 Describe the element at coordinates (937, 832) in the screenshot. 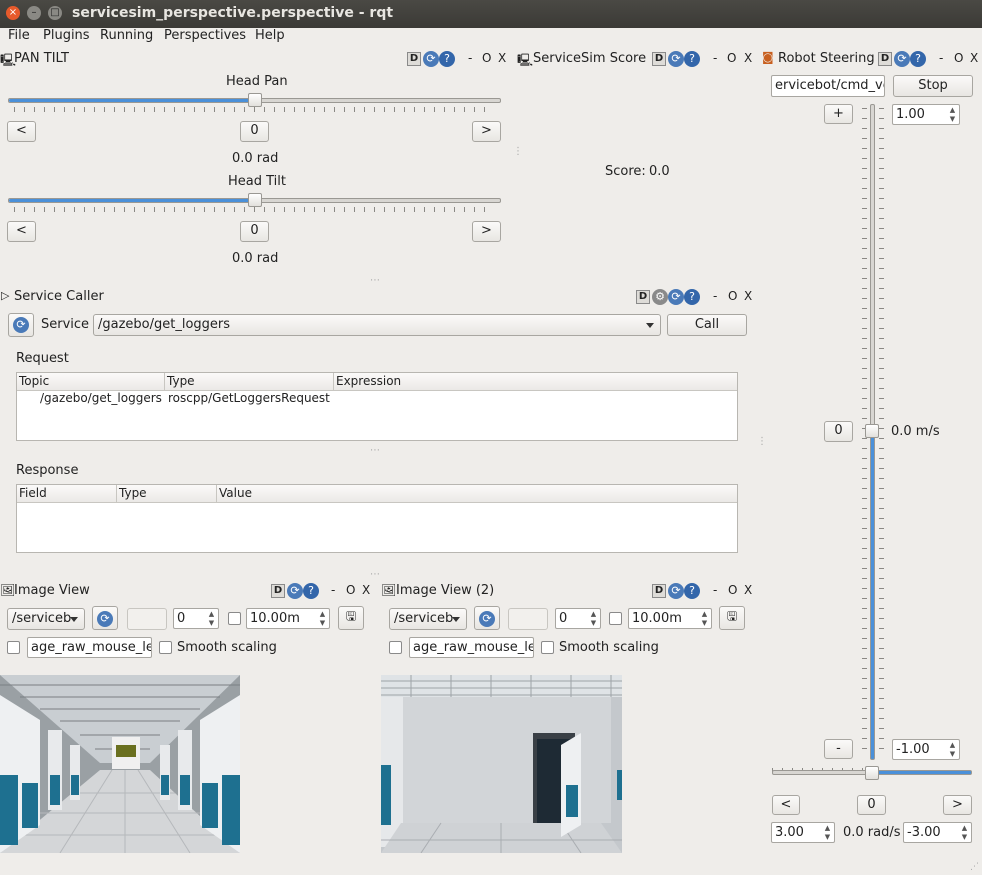

I see `min-angular-spinbox: -3.00 ▲ ▼` at that location.